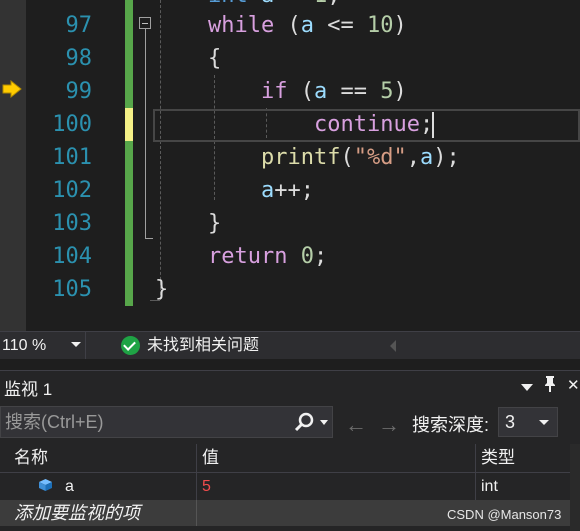  I want to click on search-input, so click(145, 422).